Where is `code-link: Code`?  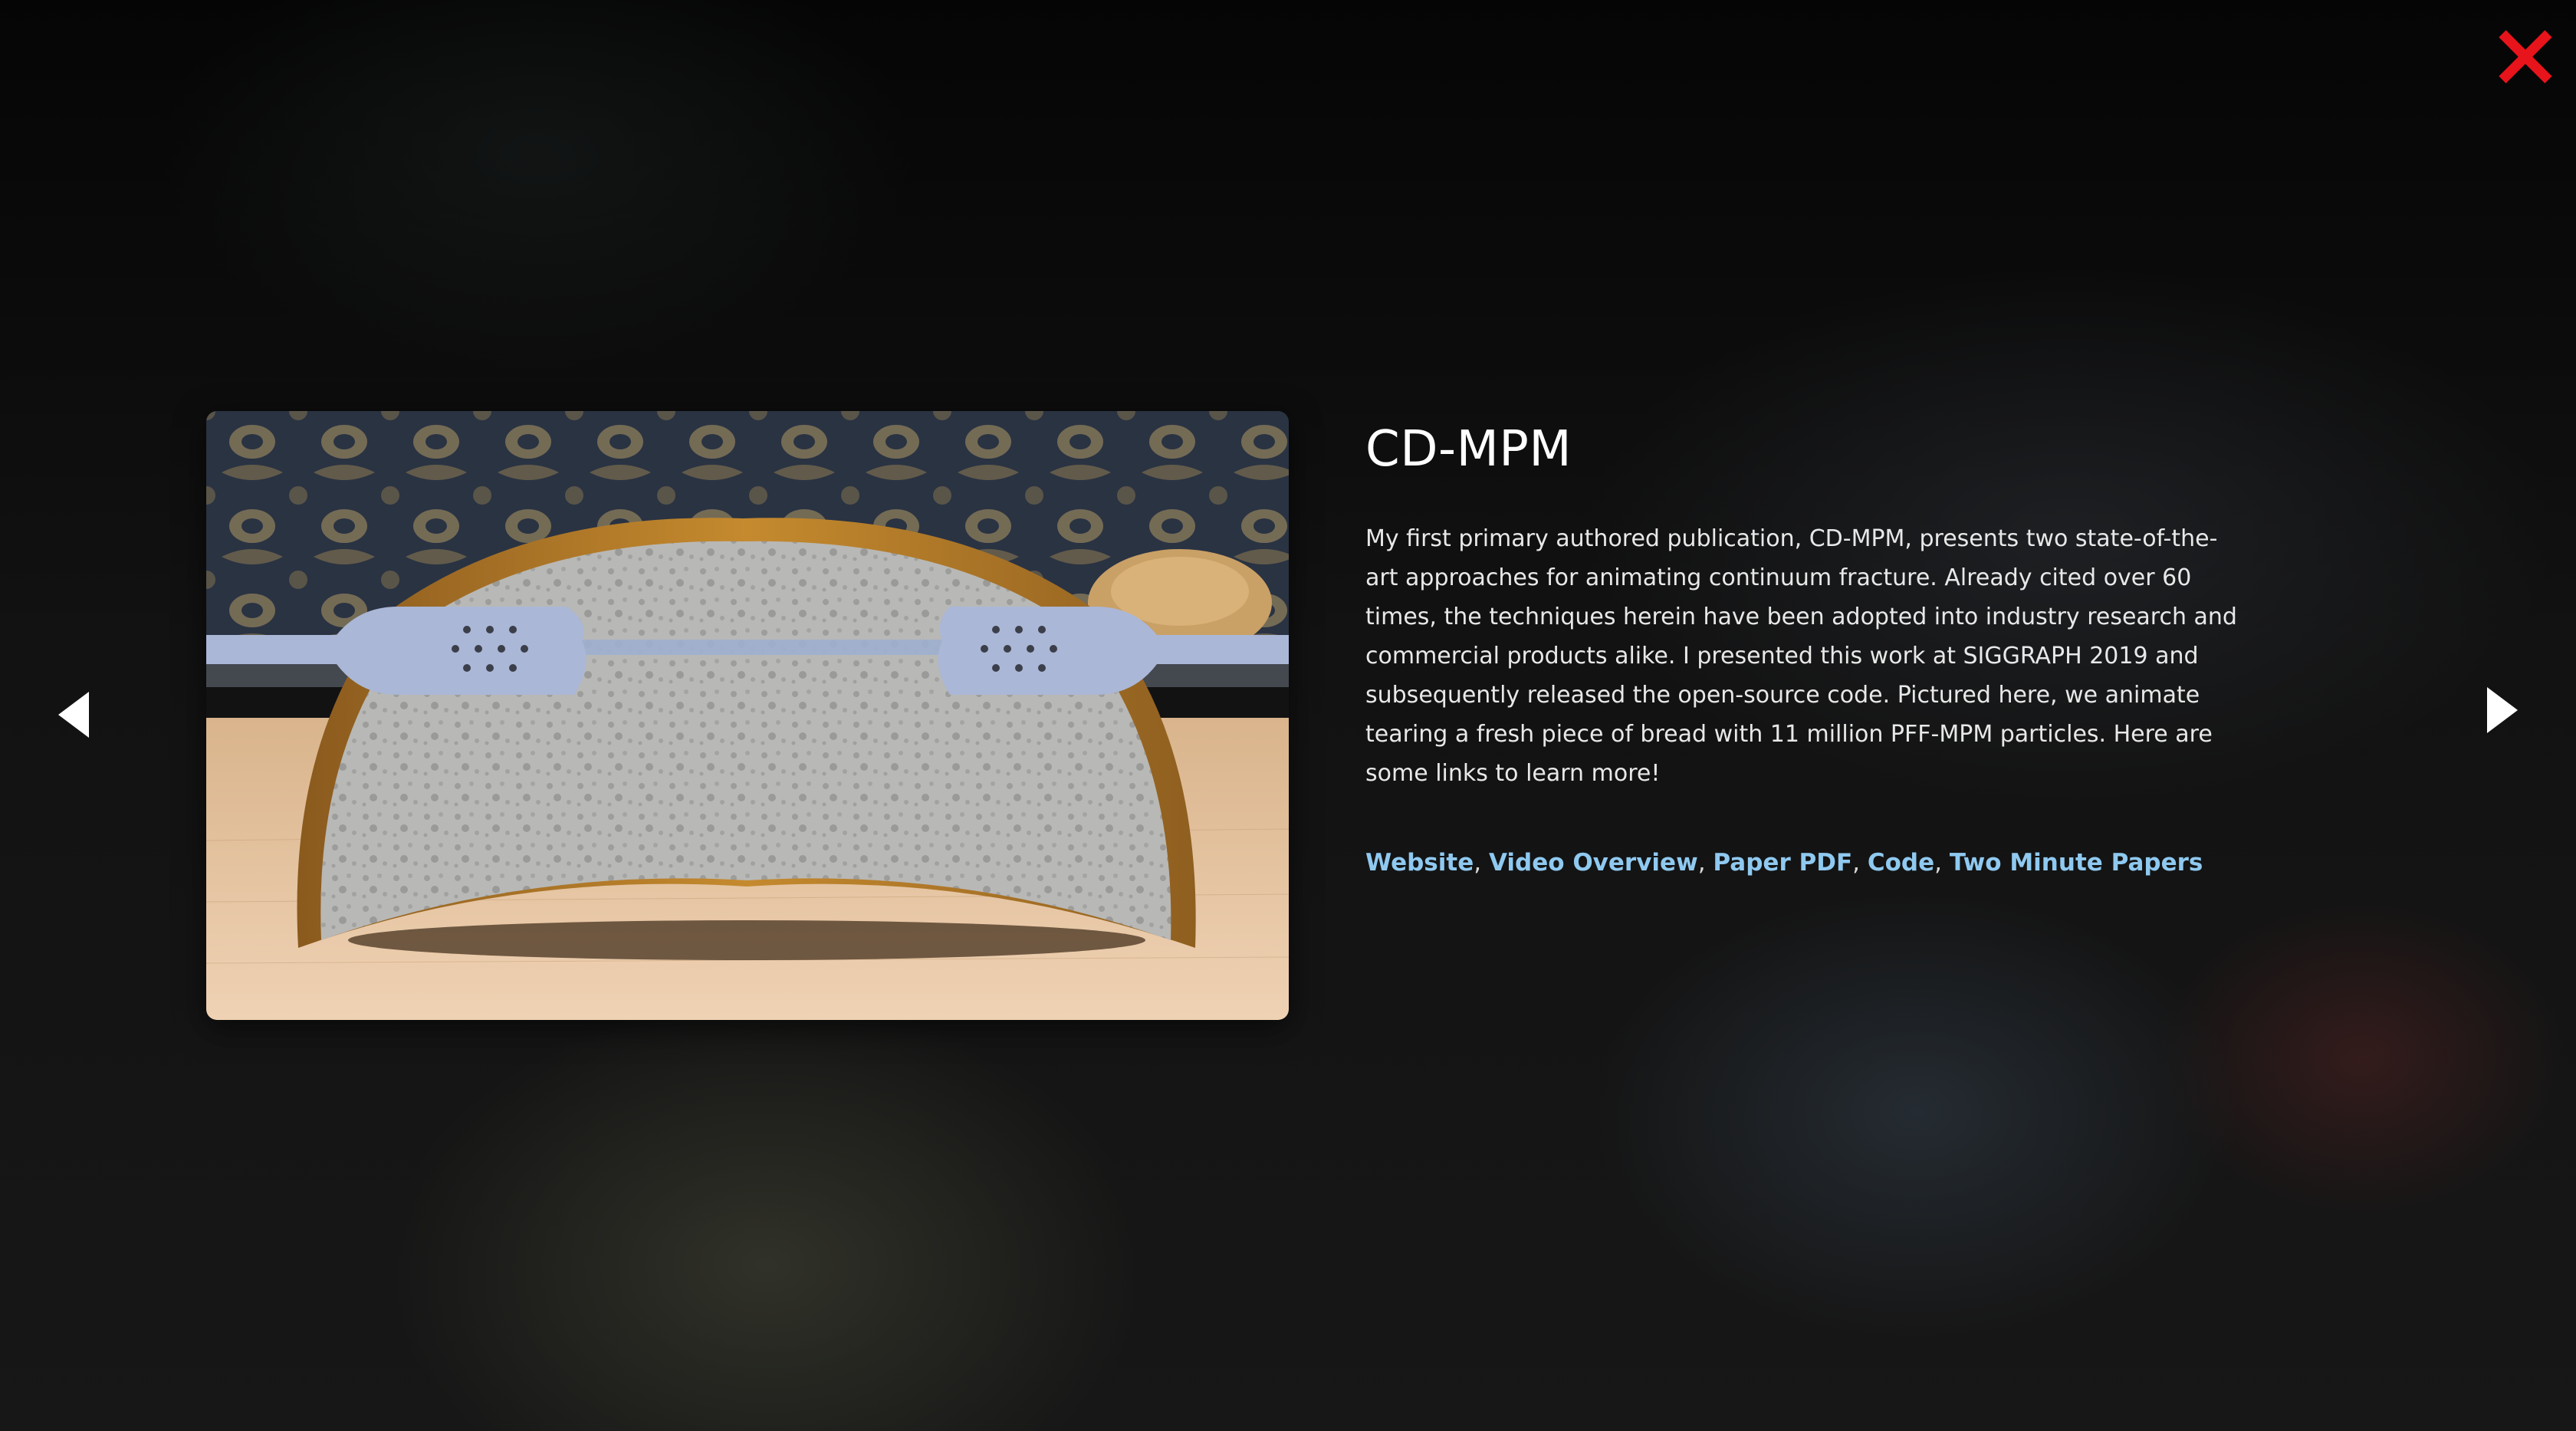 code-link: Code is located at coordinates (1901, 863).